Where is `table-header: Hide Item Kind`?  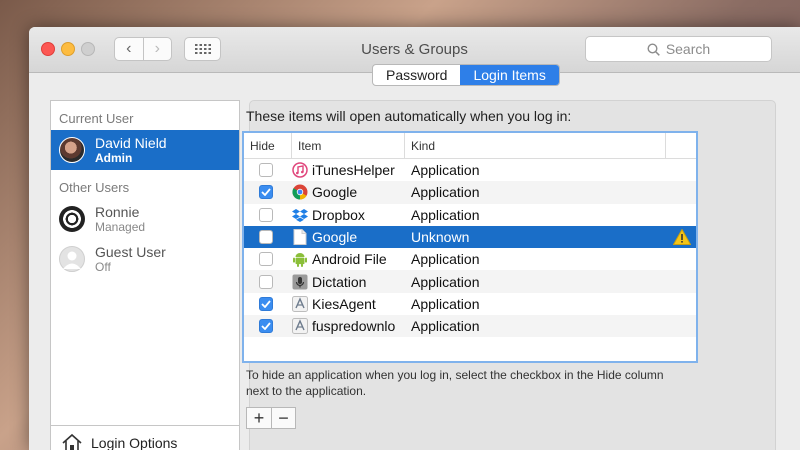 table-header: Hide Item Kind is located at coordinates (470, 146).